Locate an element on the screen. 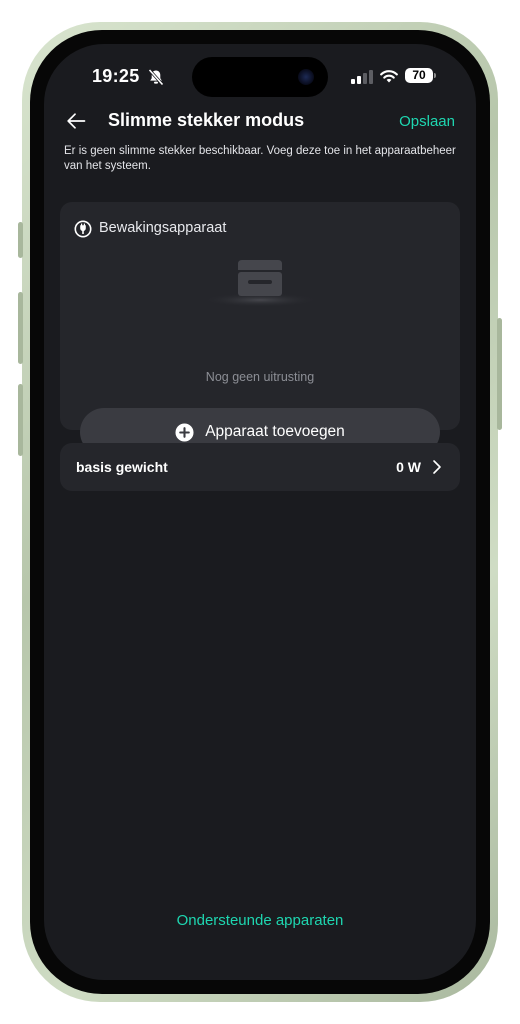 The width and height of the screenshot is (520, 1024). plug-icon is located at coordinates (83, 229).